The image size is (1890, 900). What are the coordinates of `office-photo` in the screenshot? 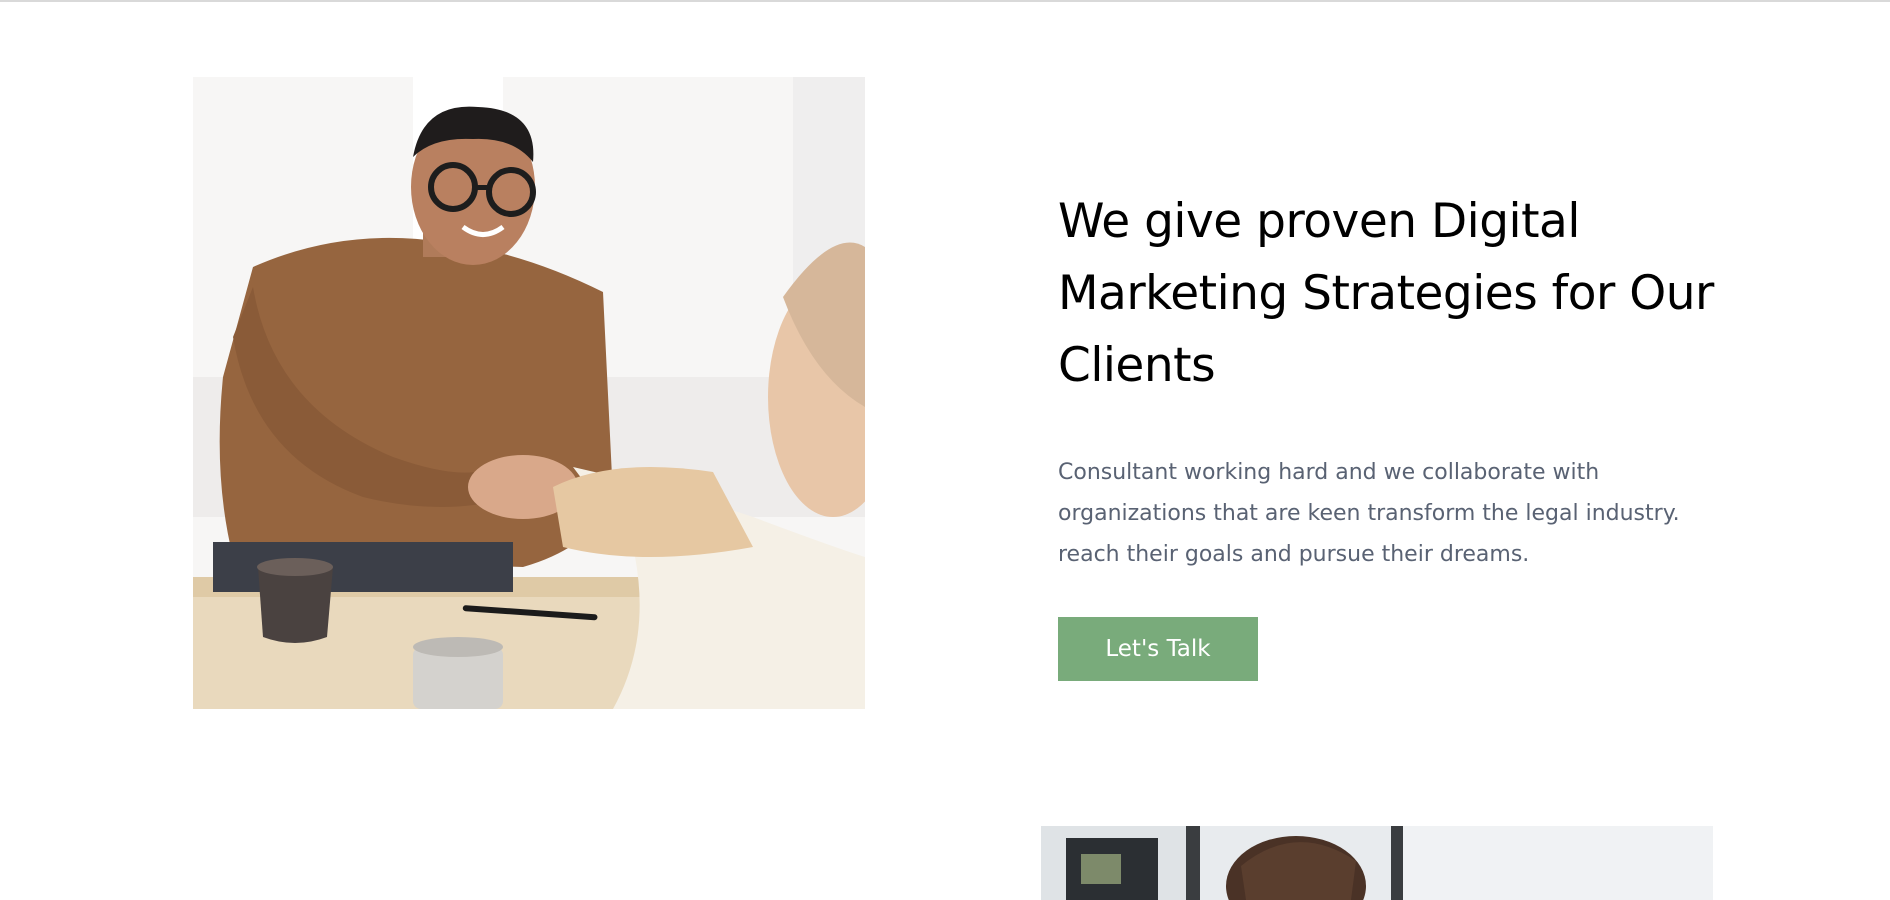 It's located at (1377, 863).